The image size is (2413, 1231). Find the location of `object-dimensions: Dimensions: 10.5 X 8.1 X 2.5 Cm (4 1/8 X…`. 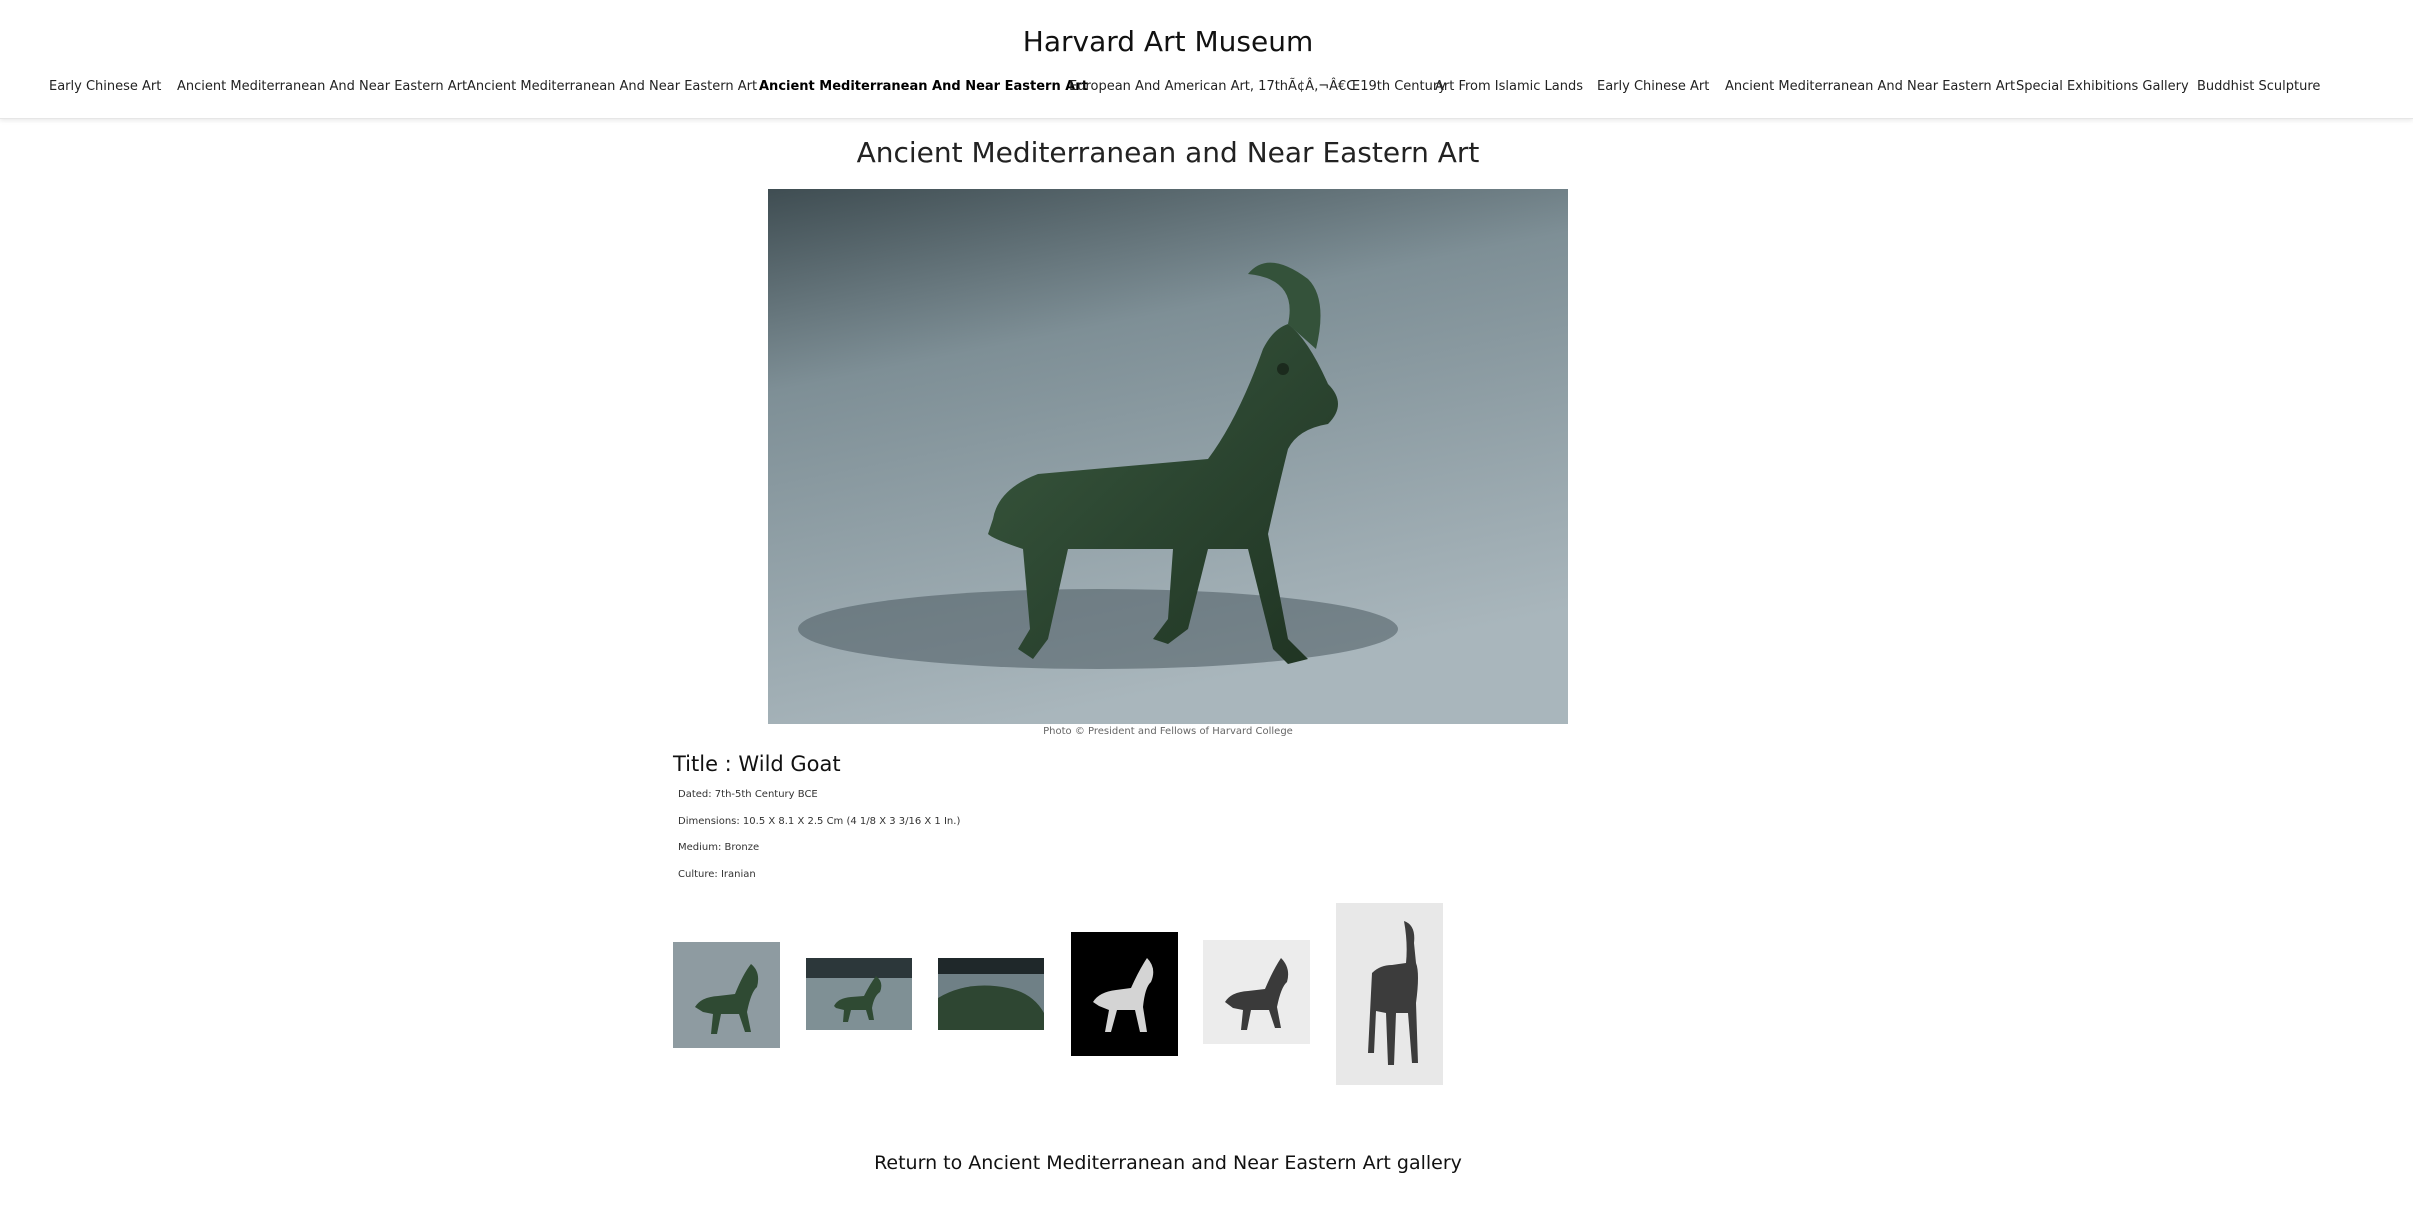

object-dimensions: Dimensions: 10.5 X 8.1 X 2.5 Cm (4 1/8 X… is located at coordinates (819, 821).